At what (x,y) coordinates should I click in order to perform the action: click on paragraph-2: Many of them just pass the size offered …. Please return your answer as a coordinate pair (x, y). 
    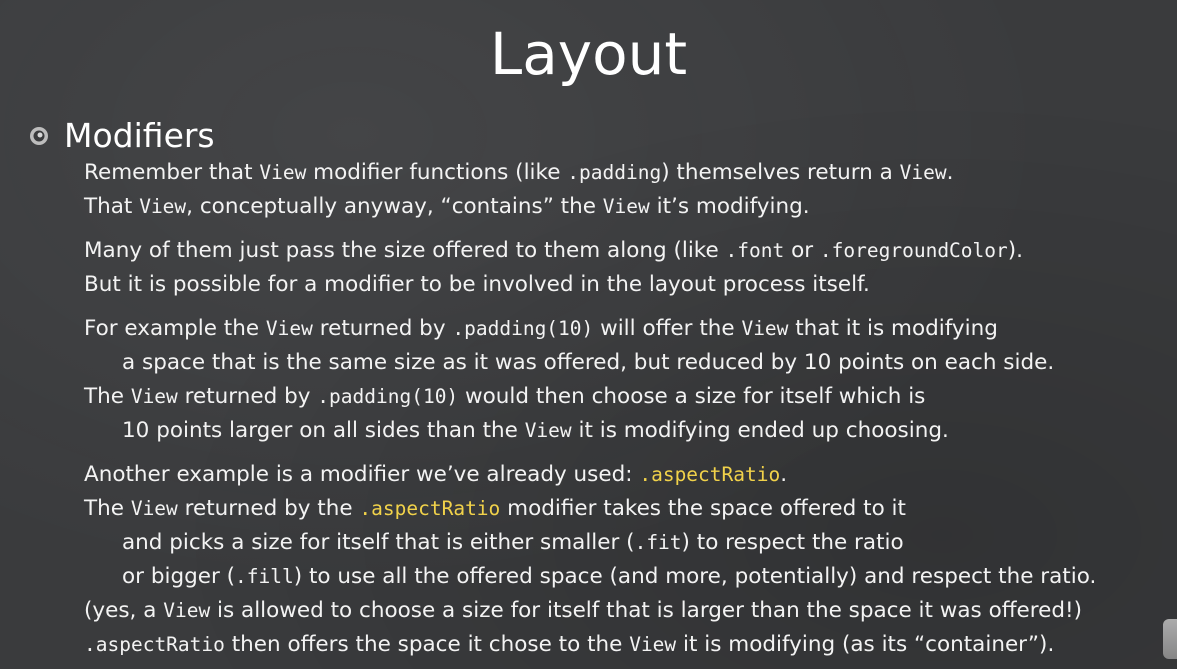
    Looking at the image, I should click on (626, 268).